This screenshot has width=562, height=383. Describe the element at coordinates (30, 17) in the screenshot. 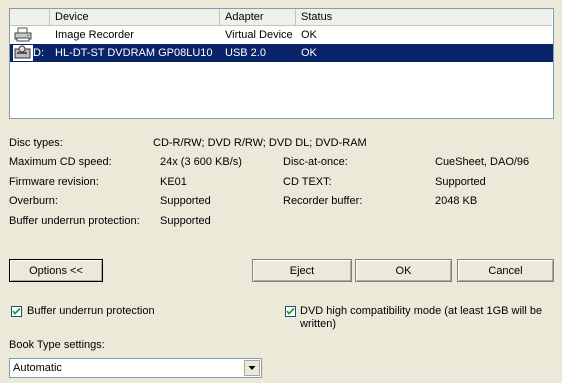

I see `column-header-letter` at that location.